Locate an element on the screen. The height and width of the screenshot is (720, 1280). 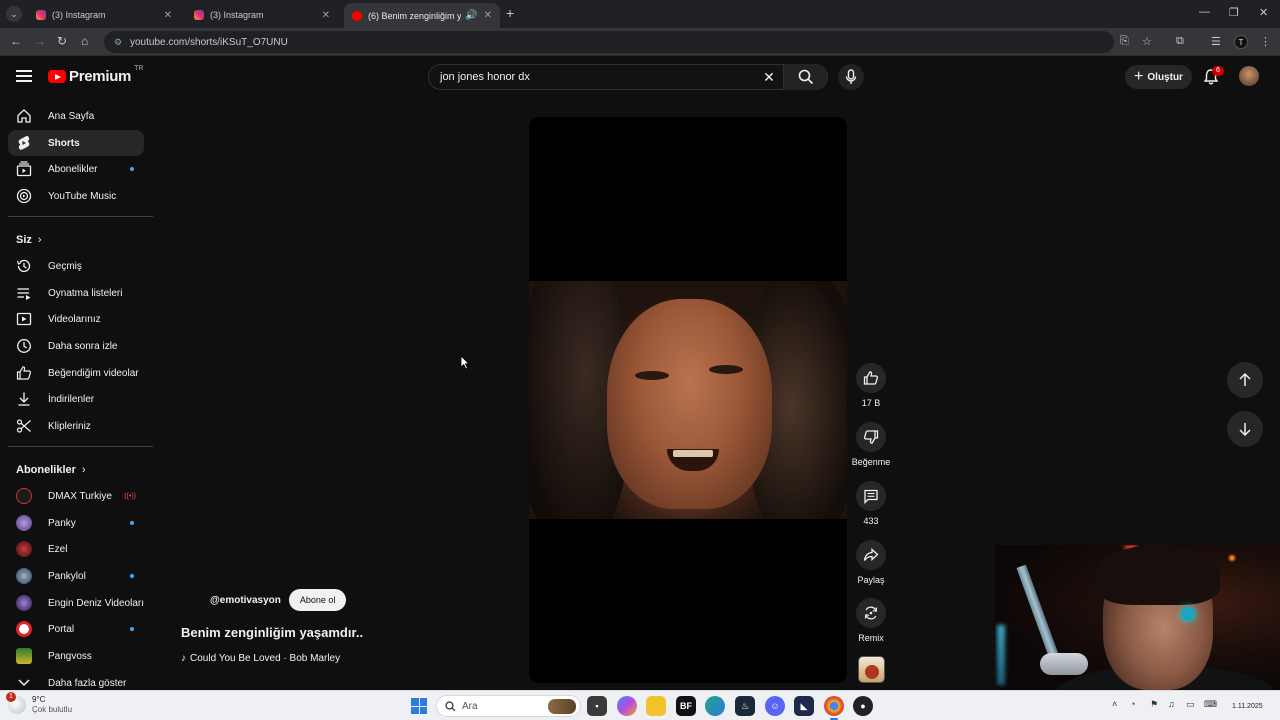
short-sound-link: ♪ Could You Be Loved · Bob Marley is located at coordinates (260, 658).